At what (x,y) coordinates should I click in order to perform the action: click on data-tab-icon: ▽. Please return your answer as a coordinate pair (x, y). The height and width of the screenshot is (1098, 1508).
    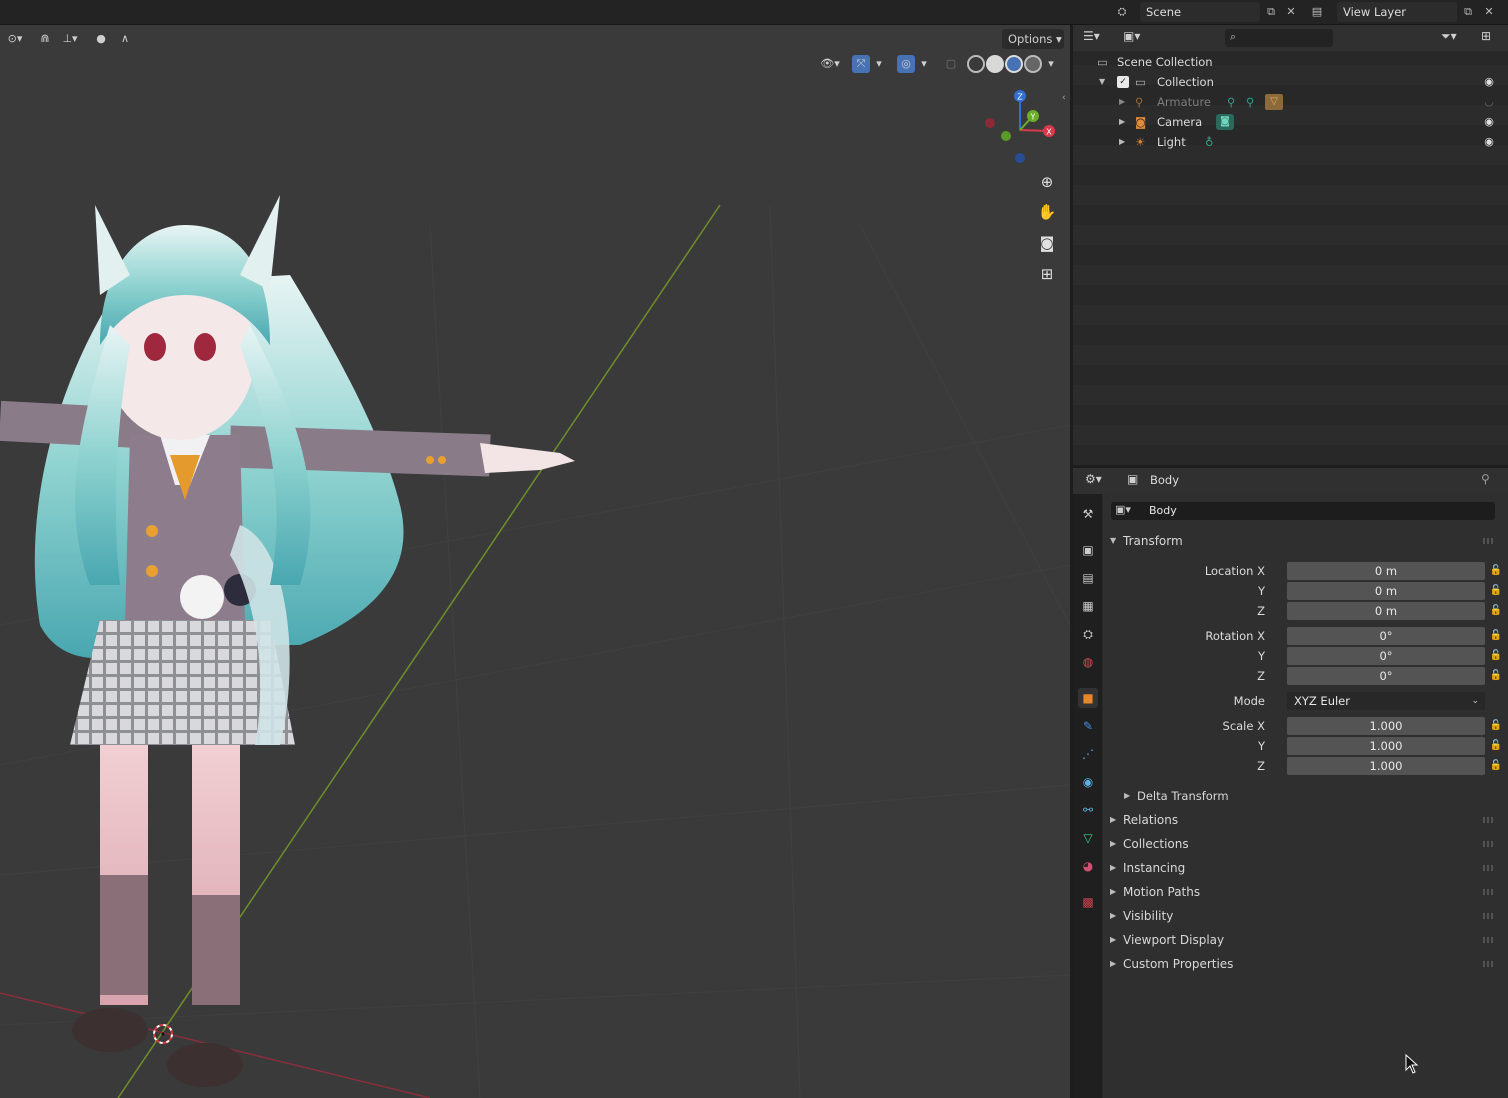
    Looking at the image, I should click on (1088, 838).